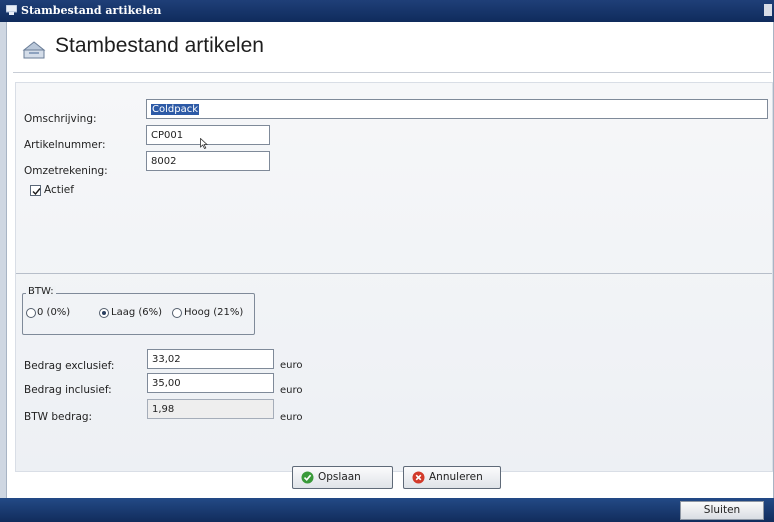  What do you see at coordinates (768, 10) in the screenshot?
I see `window-system-button` at bounding box center [768, 10].